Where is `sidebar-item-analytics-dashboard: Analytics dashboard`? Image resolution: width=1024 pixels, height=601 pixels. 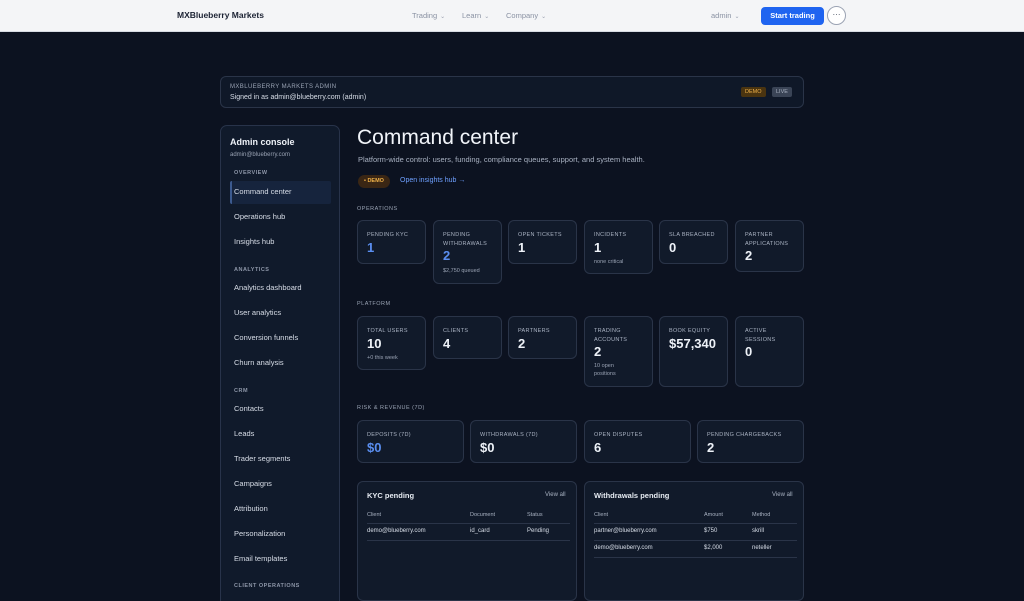 sidebar-item-analytics-dashboard: Analytics dashboard is located at coordinates (268, 287).